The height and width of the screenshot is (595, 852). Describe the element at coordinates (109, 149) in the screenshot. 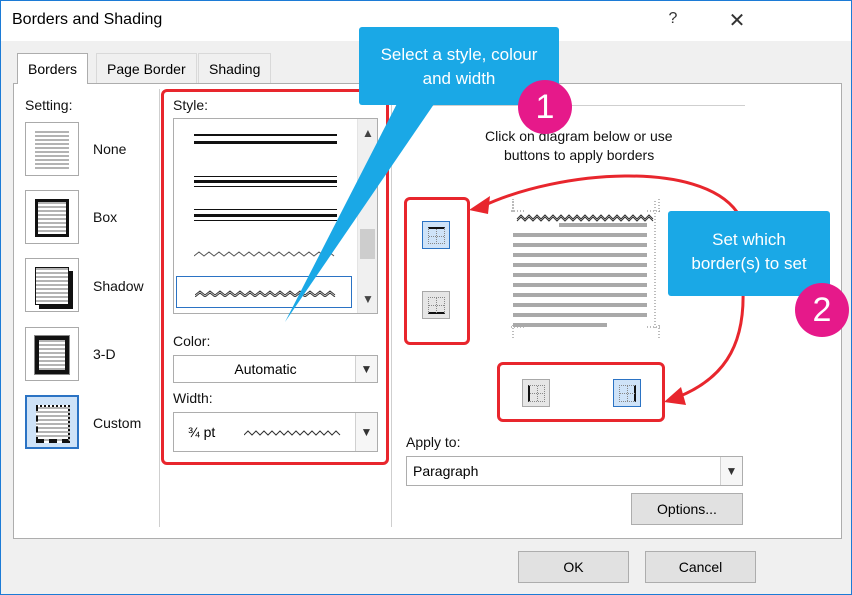

I see `setting-label-none: None` at that location.